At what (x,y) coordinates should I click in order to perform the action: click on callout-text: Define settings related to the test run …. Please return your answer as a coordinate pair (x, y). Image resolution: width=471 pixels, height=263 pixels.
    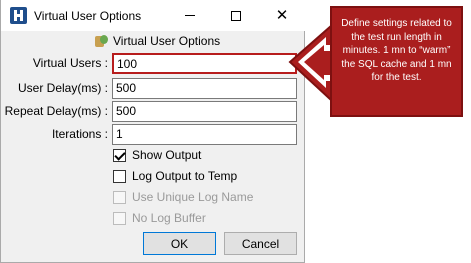
    Looking at the image, I should click on (396, 50).